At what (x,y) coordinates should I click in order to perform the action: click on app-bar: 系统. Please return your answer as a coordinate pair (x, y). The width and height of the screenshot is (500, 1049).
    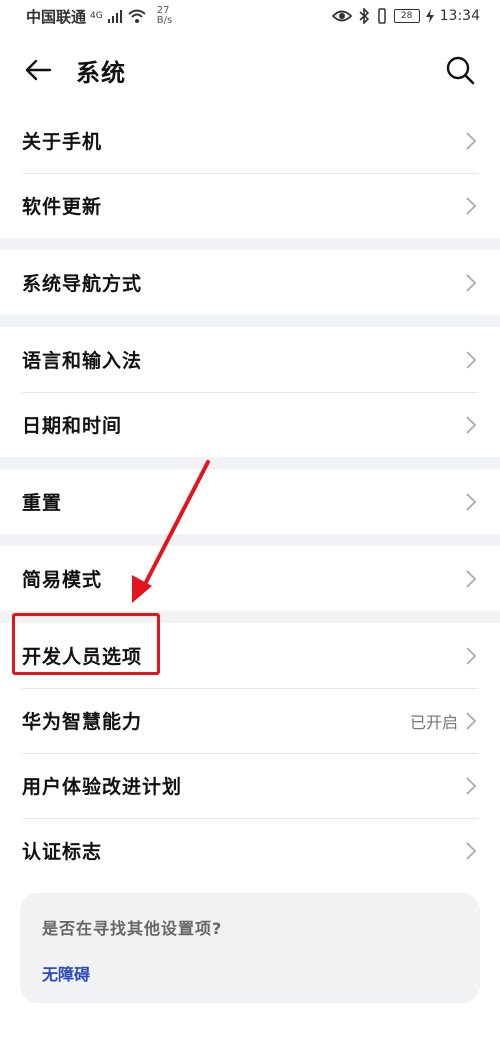
    Looking at the image, I should click on (250, 70).